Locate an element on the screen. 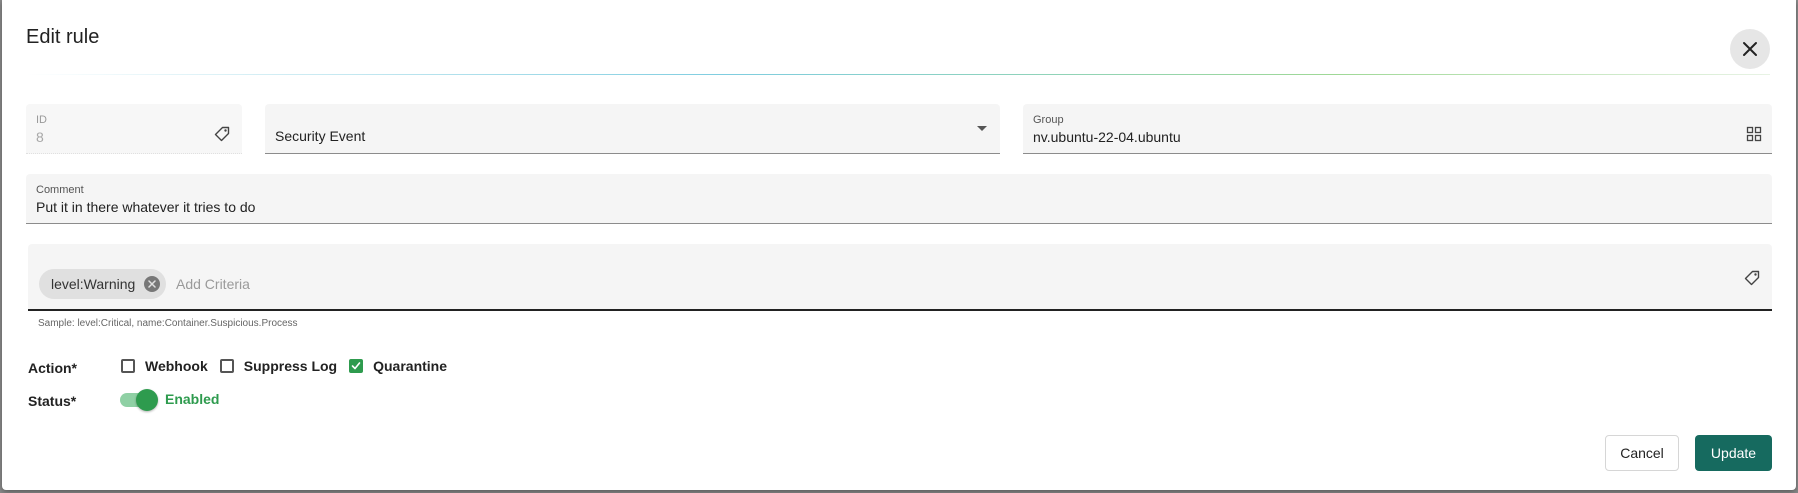 The width and height of the screenshot is (1798, 493). close-icon is located at coordinates (1750, 49).